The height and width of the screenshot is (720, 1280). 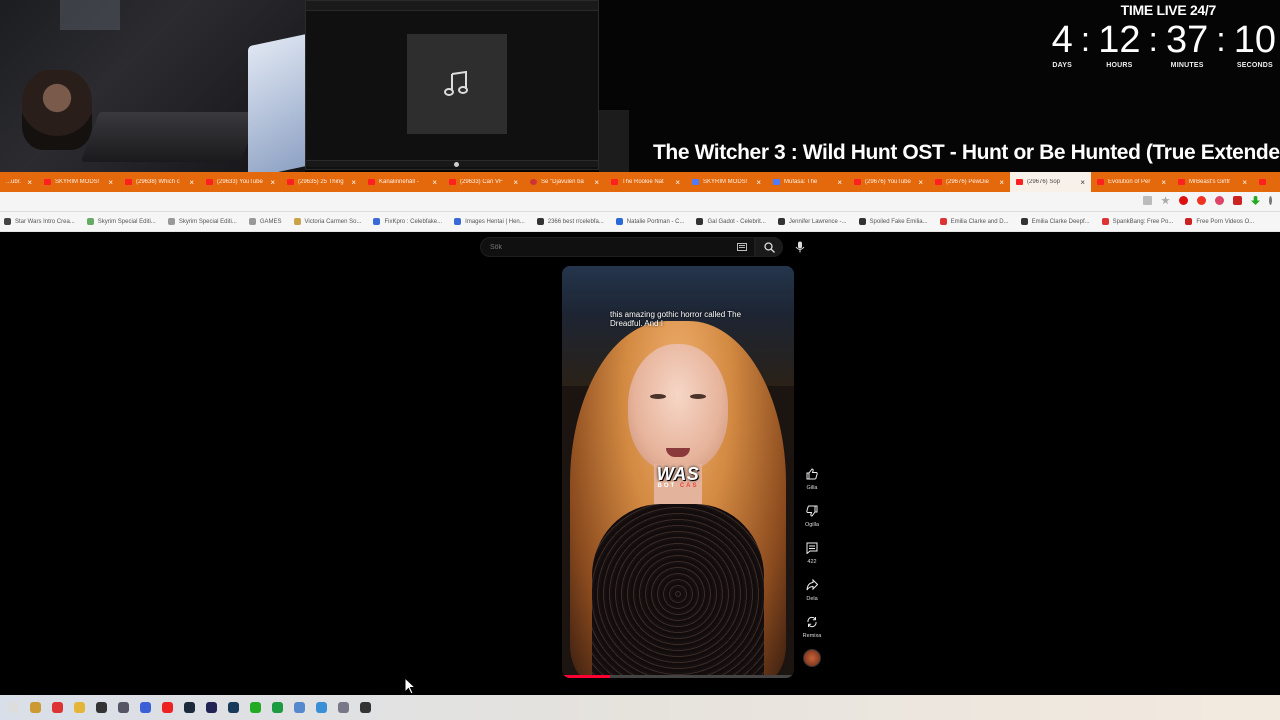 I want to click on timer-minutes: 37 MINUTES, so click(x=1187, y=44).